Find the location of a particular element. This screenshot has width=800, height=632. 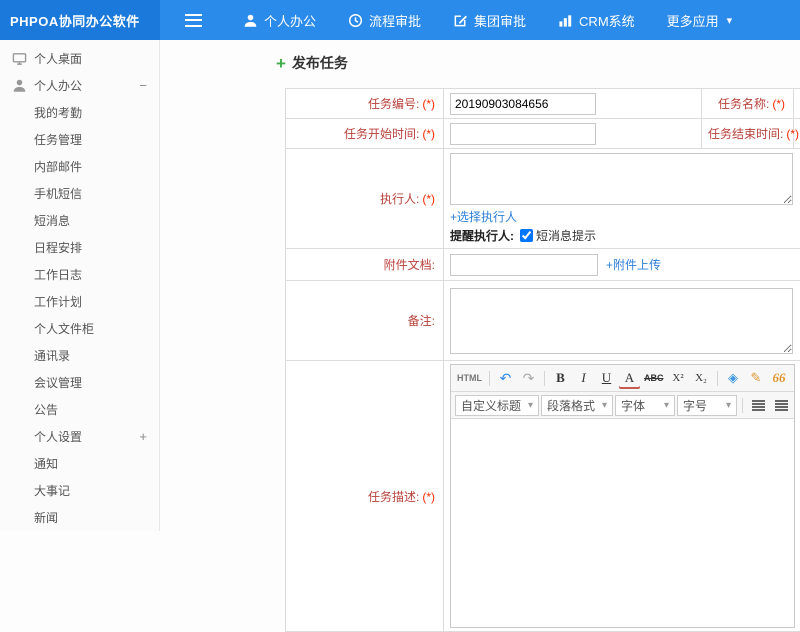

sidebar-item-work-log: 工作日志 is located at coordinates (79, 274).